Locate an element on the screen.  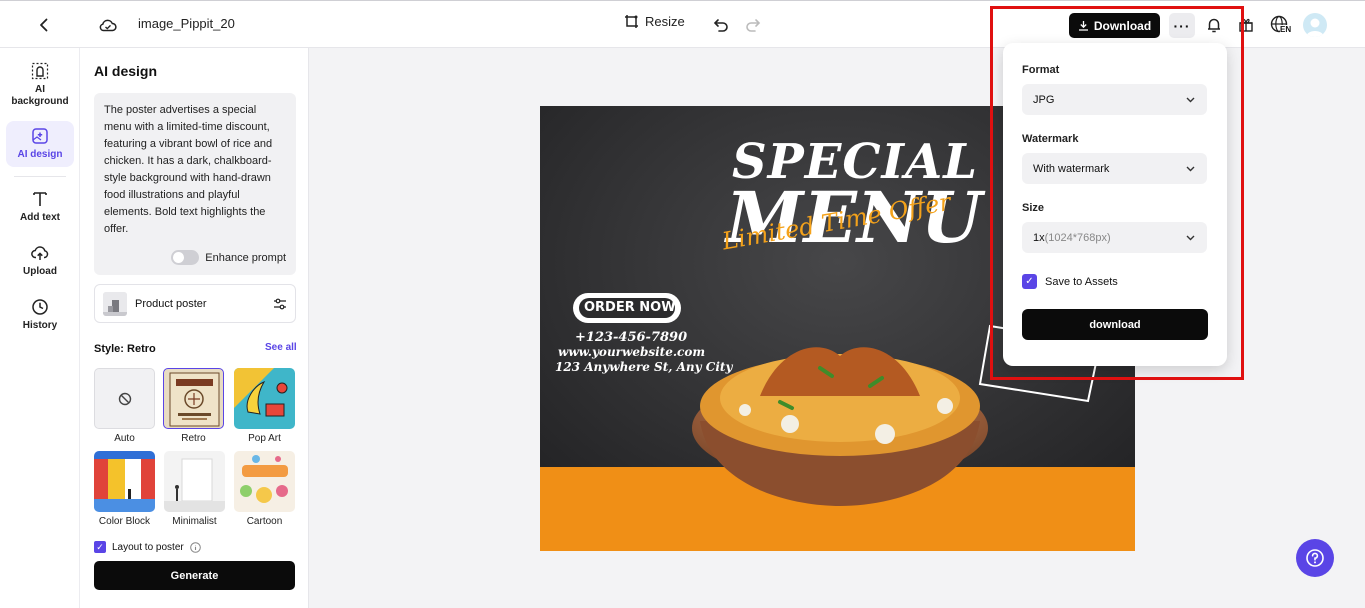
resize-button: Resize is located at coordinates (654, 21).